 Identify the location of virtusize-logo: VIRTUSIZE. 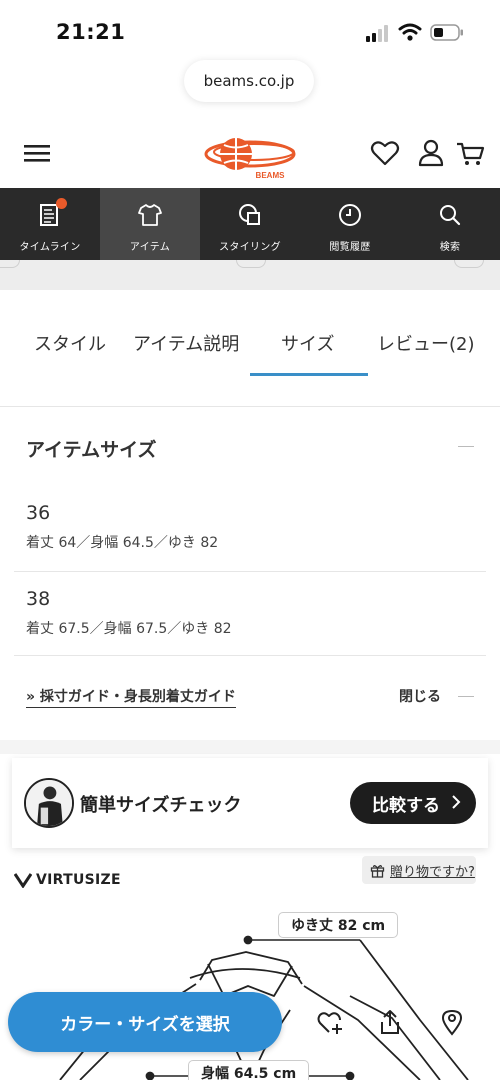
(67, 880).